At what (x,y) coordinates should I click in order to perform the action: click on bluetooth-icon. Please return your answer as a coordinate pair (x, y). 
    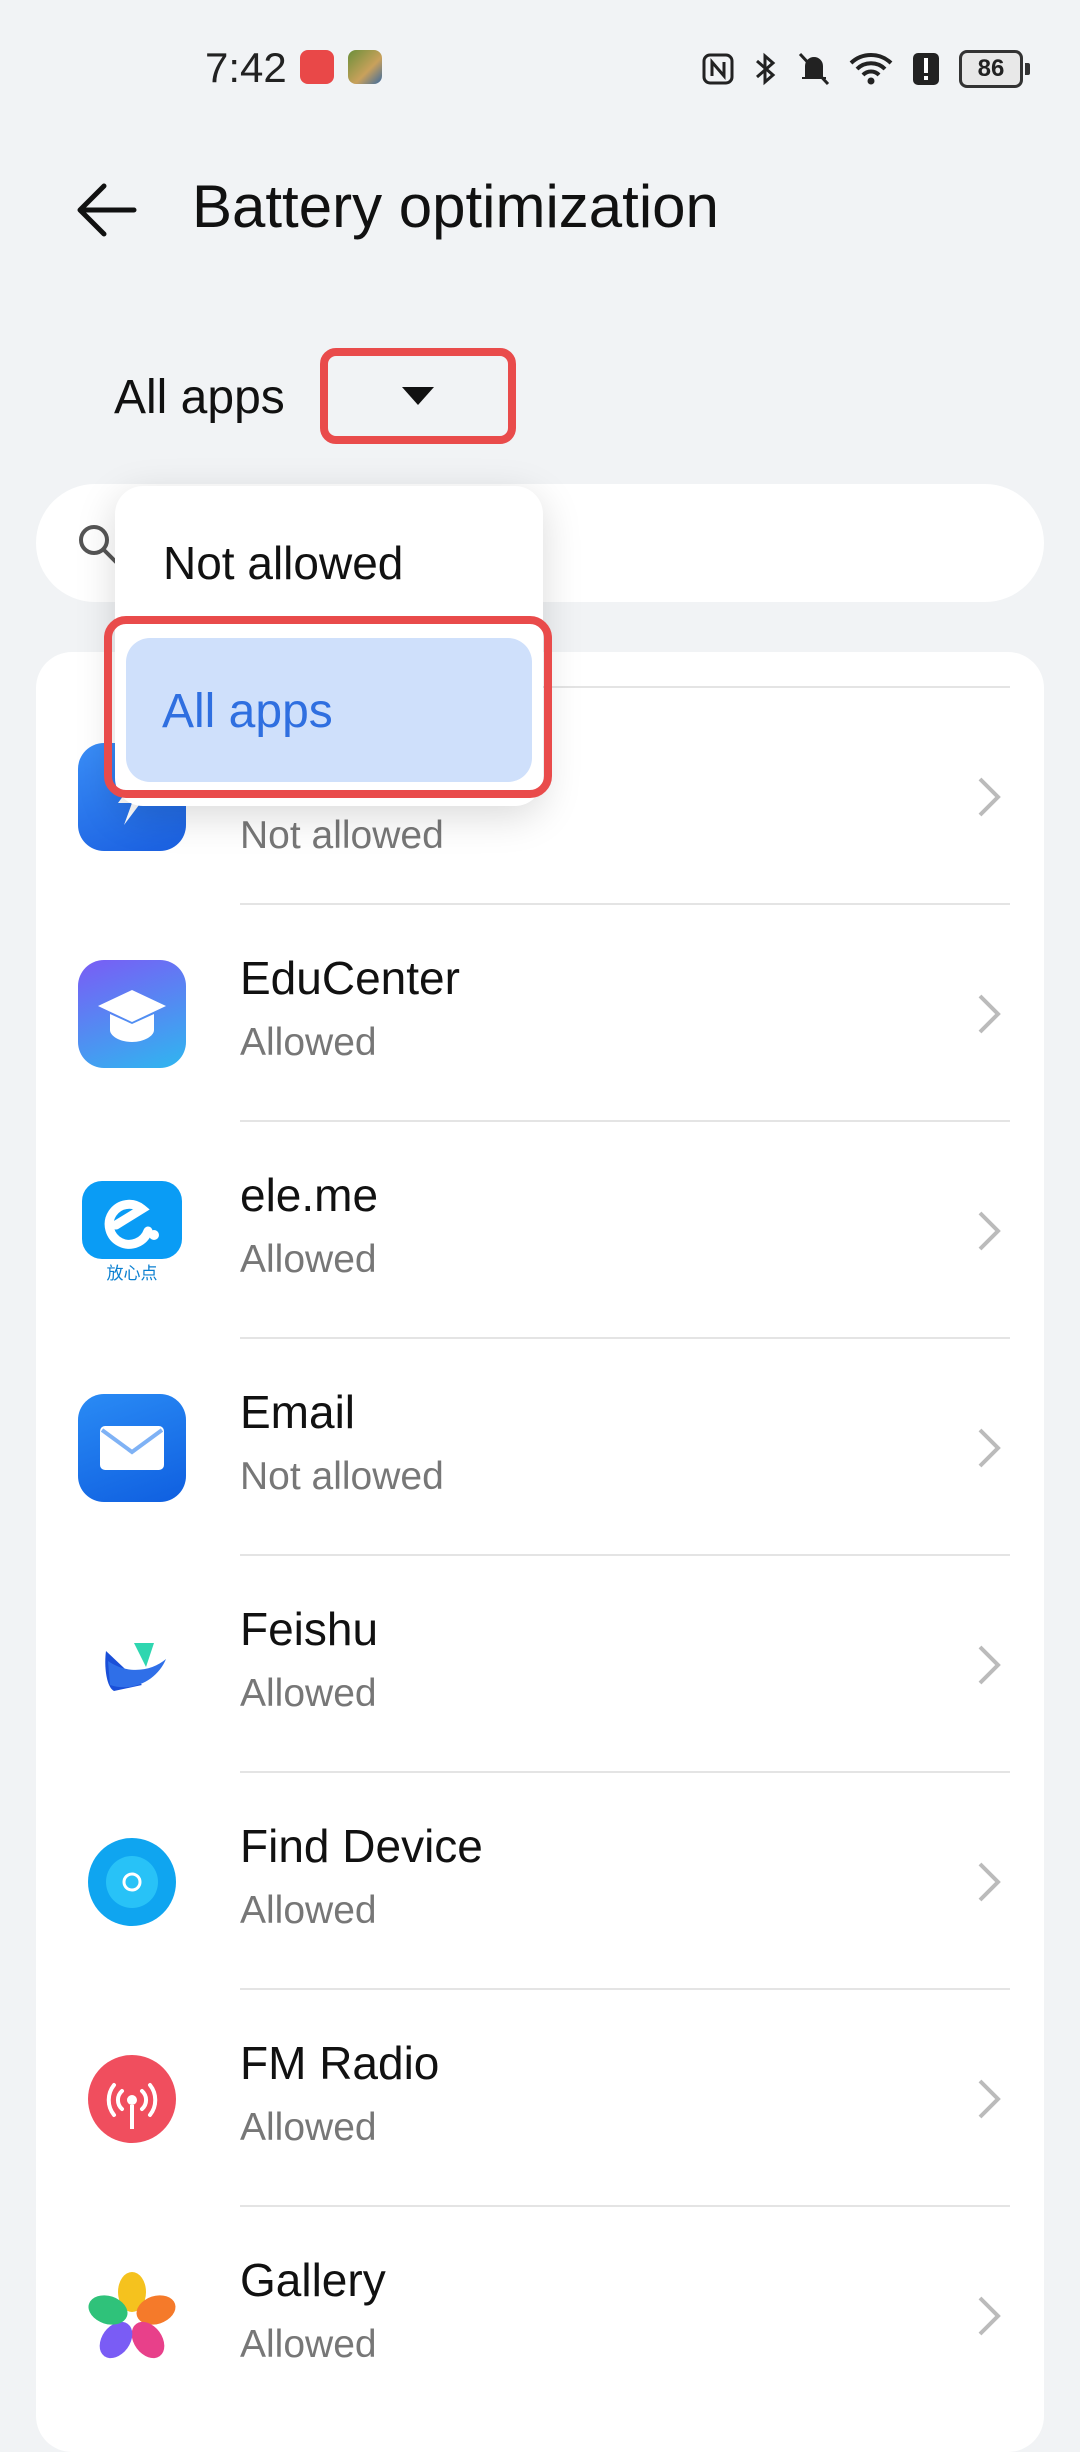
    Looking at the image, I should click on (766, 69).